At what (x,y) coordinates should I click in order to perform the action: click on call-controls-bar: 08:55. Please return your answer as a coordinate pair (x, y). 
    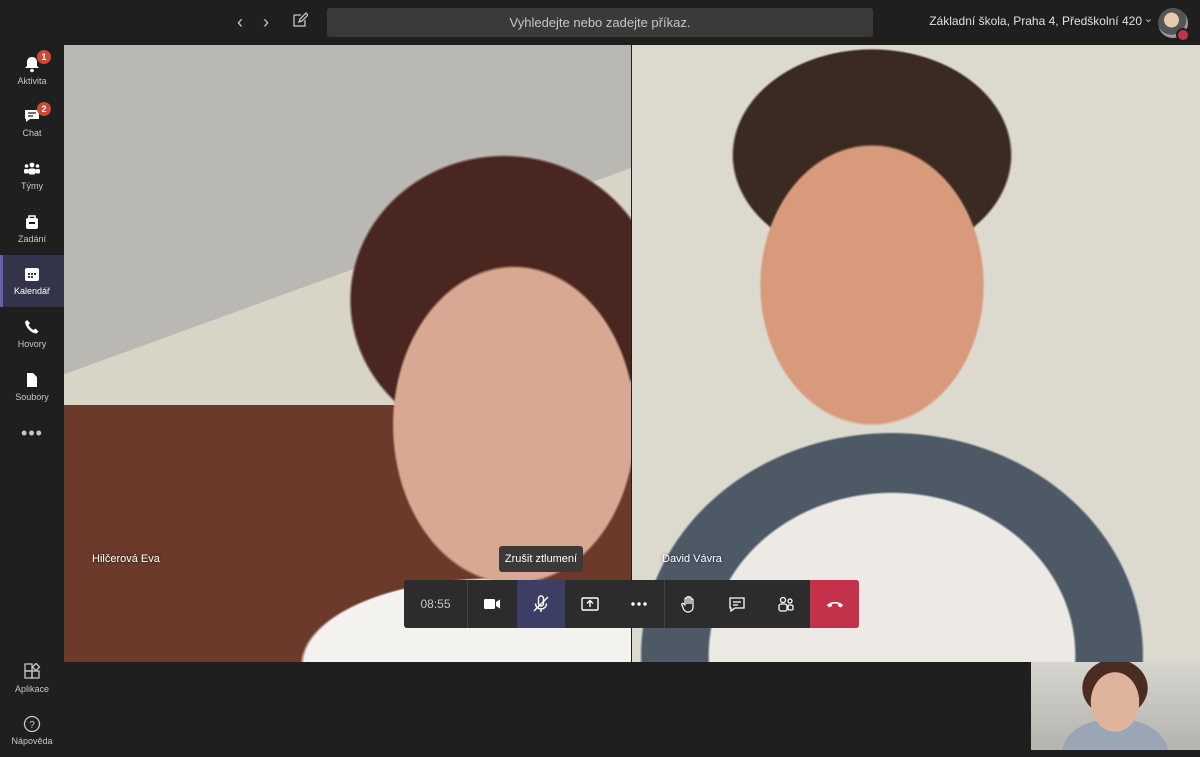
    Looking at the image, I should click on (631, 604).